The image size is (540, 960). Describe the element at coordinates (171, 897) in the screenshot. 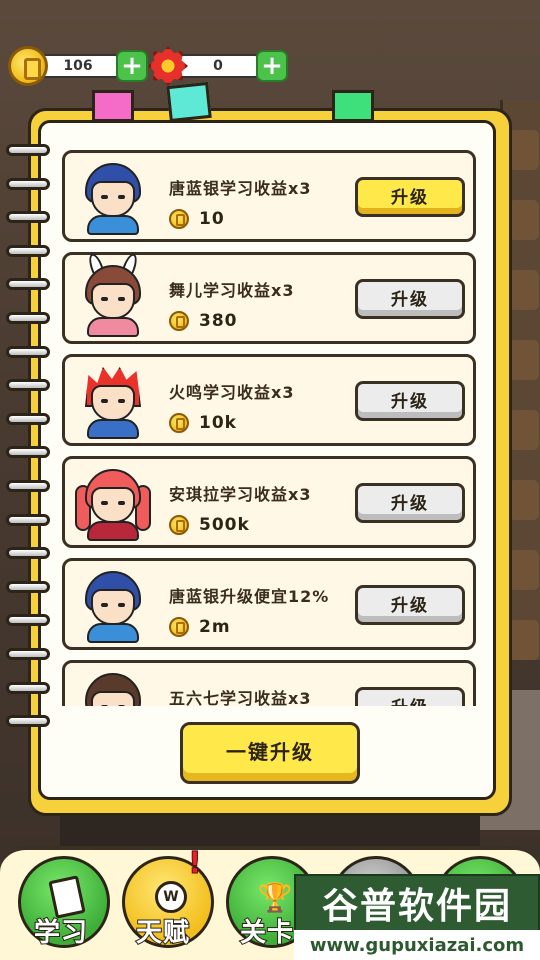

I see `lightbulb-icon: W` at that location.